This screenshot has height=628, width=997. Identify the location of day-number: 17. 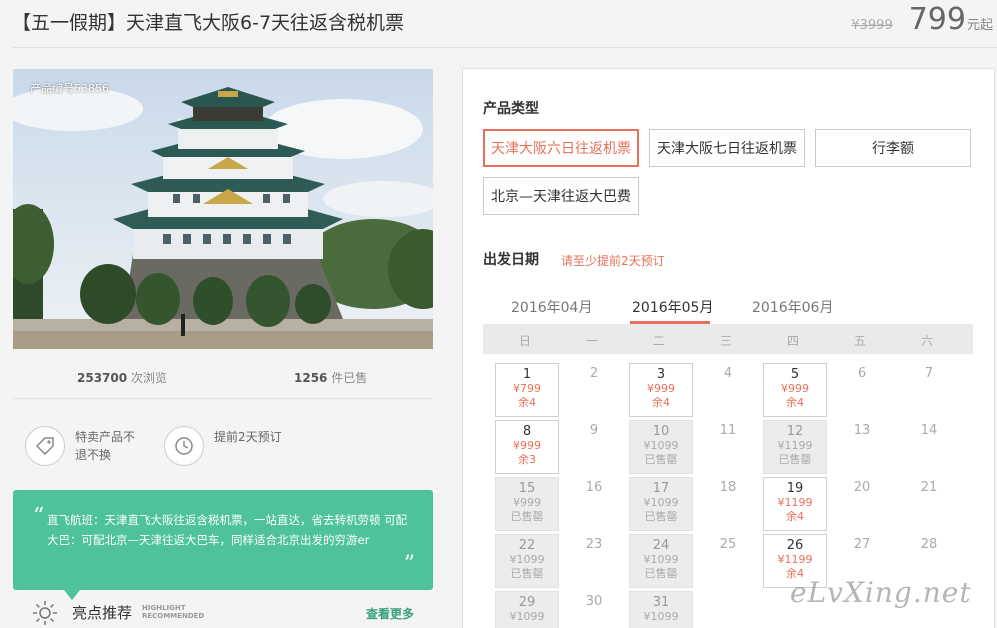
(661, 488).